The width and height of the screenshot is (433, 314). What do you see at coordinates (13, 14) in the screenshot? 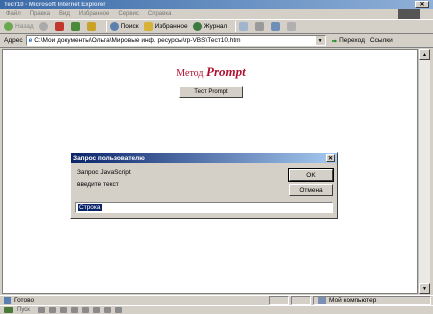
I see `menu-file: Файл` at bounding box center [13, 14].